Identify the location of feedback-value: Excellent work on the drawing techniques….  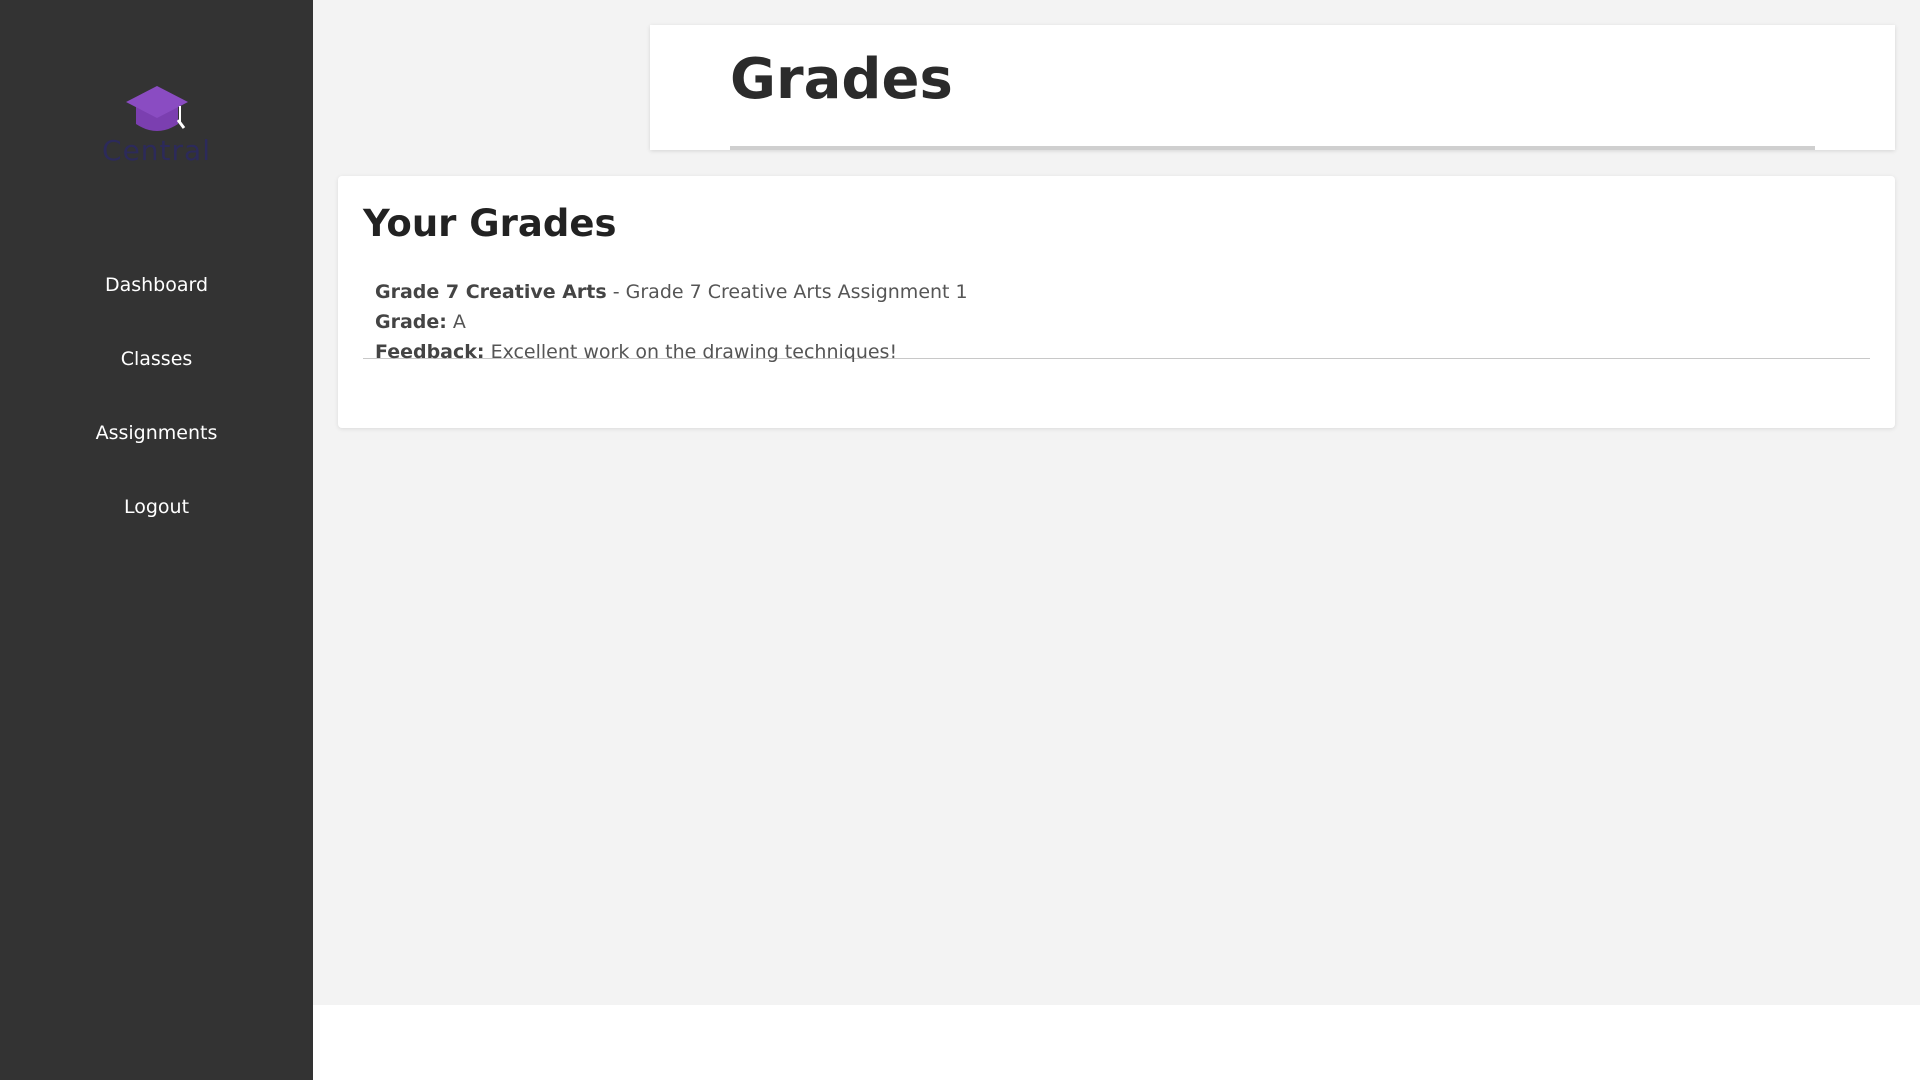
(694, 352).